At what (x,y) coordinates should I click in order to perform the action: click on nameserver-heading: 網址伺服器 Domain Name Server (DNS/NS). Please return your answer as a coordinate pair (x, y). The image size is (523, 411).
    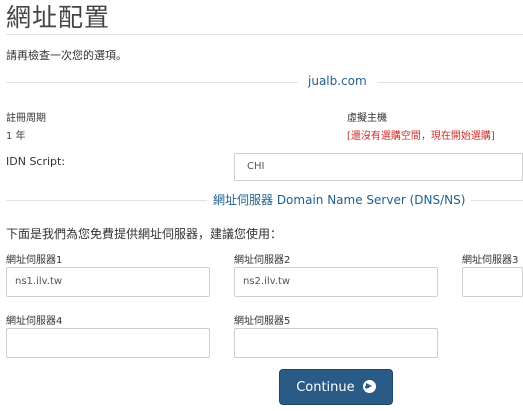
    Looking at the image, I should click on (339, 199).